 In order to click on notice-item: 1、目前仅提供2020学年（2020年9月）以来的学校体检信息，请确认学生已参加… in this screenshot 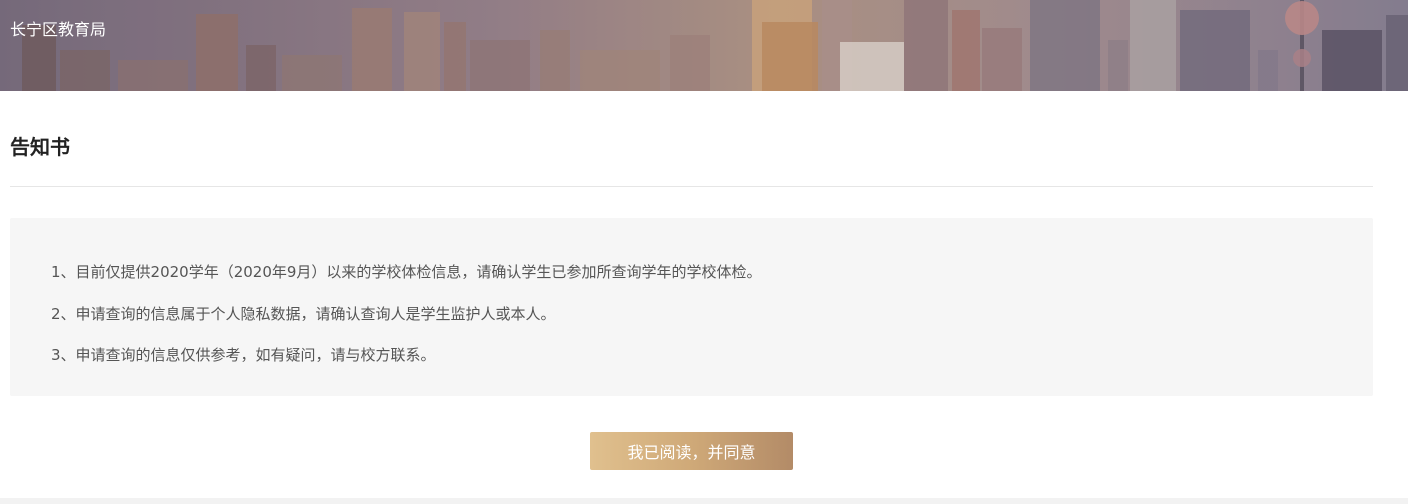, I will do `click(406, 272)`.